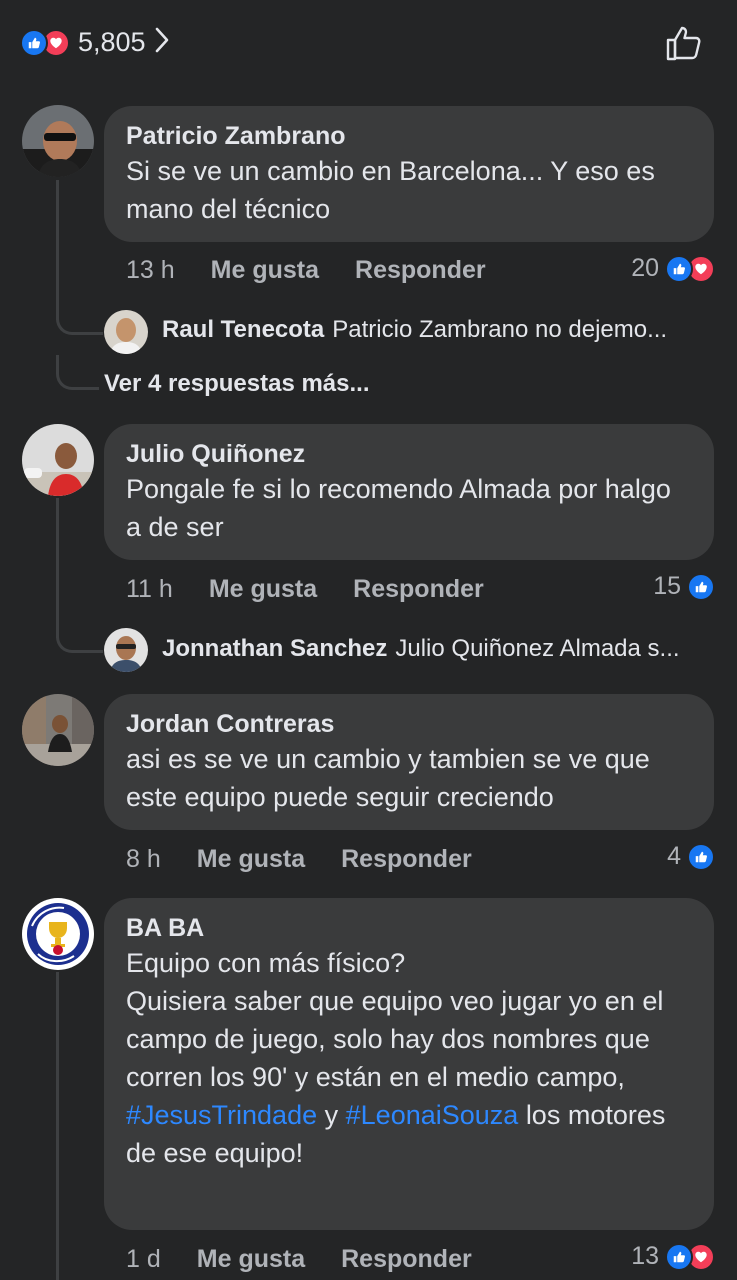 The width and height of the screenshot is (737, 1280). Describe the element at coordinates (331, 1115) in the screenshot. I see `comment-text-fragment: y` at that location.